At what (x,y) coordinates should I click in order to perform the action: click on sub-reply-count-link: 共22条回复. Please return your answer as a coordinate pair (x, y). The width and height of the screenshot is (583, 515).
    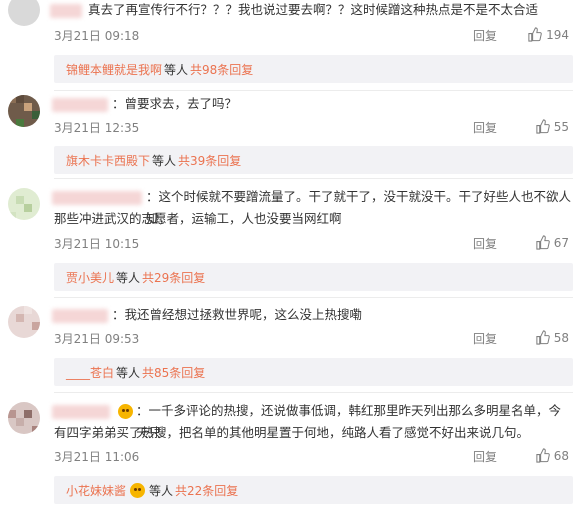
    Looking at the image, I should click on (206, 490).